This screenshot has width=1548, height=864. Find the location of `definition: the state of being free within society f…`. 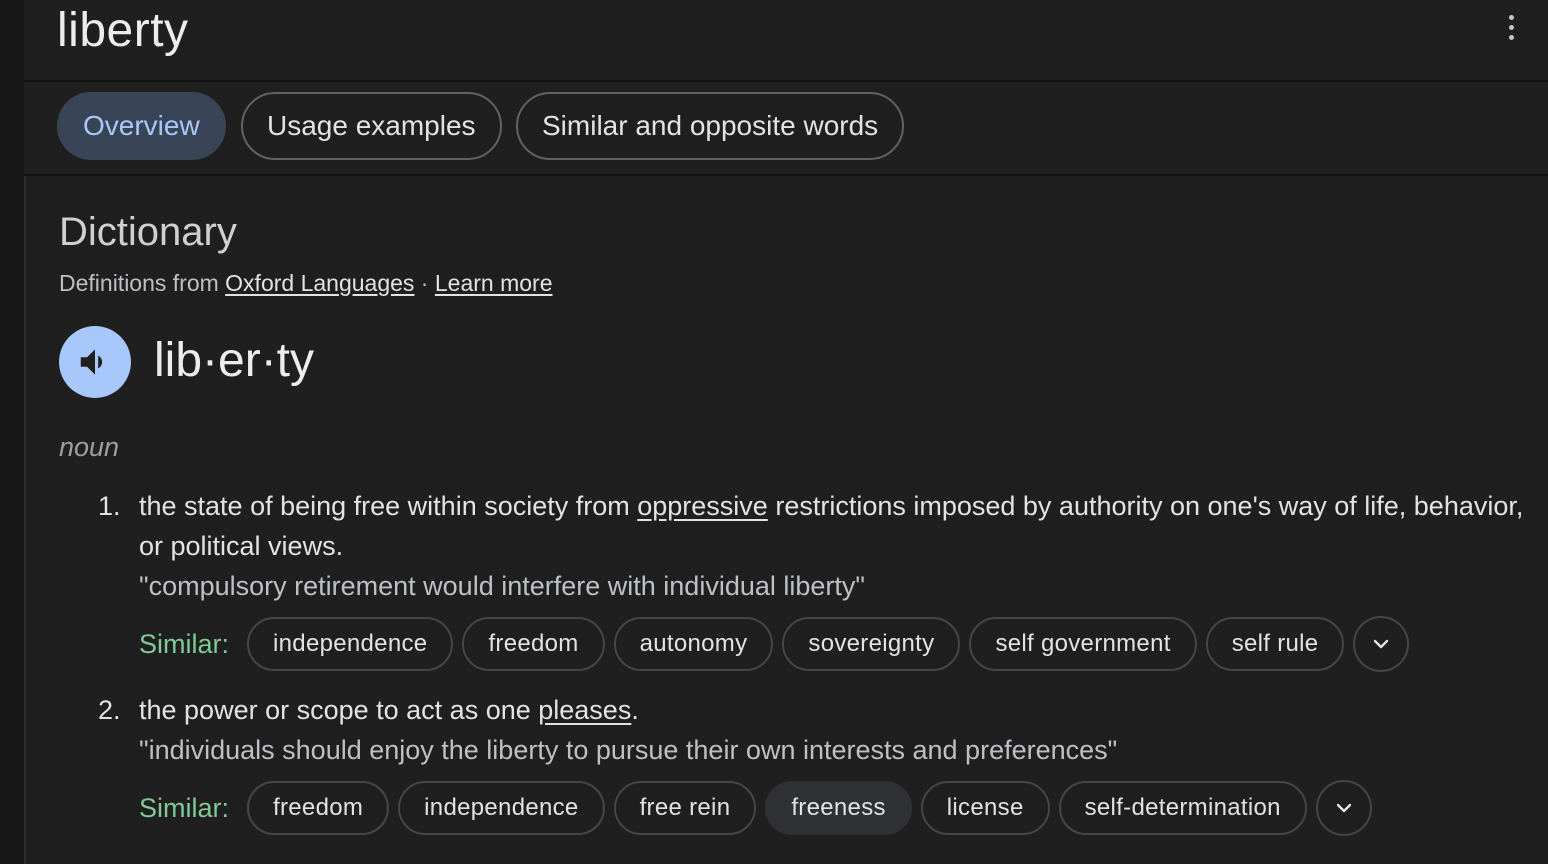

definition: the state of being free within society f… is located at coordinates (839, 526).